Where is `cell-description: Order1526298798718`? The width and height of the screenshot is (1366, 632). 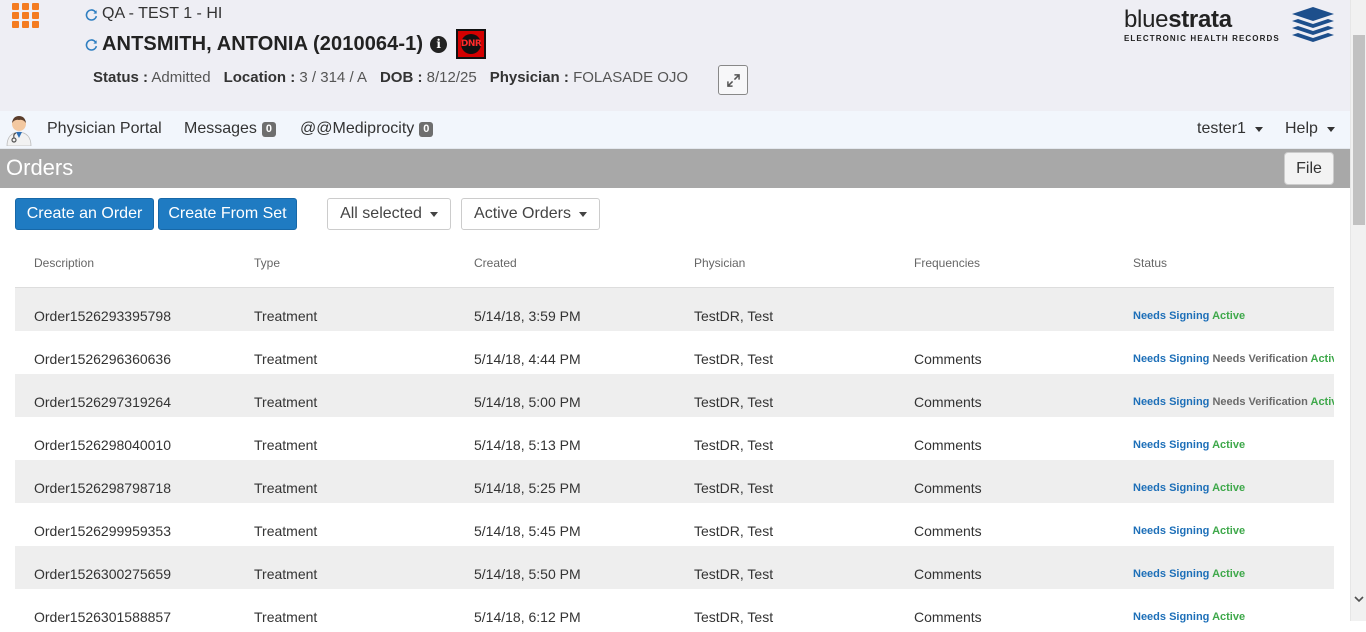
cell-description: Order1526298798718 is located at coordinates (103, 488).